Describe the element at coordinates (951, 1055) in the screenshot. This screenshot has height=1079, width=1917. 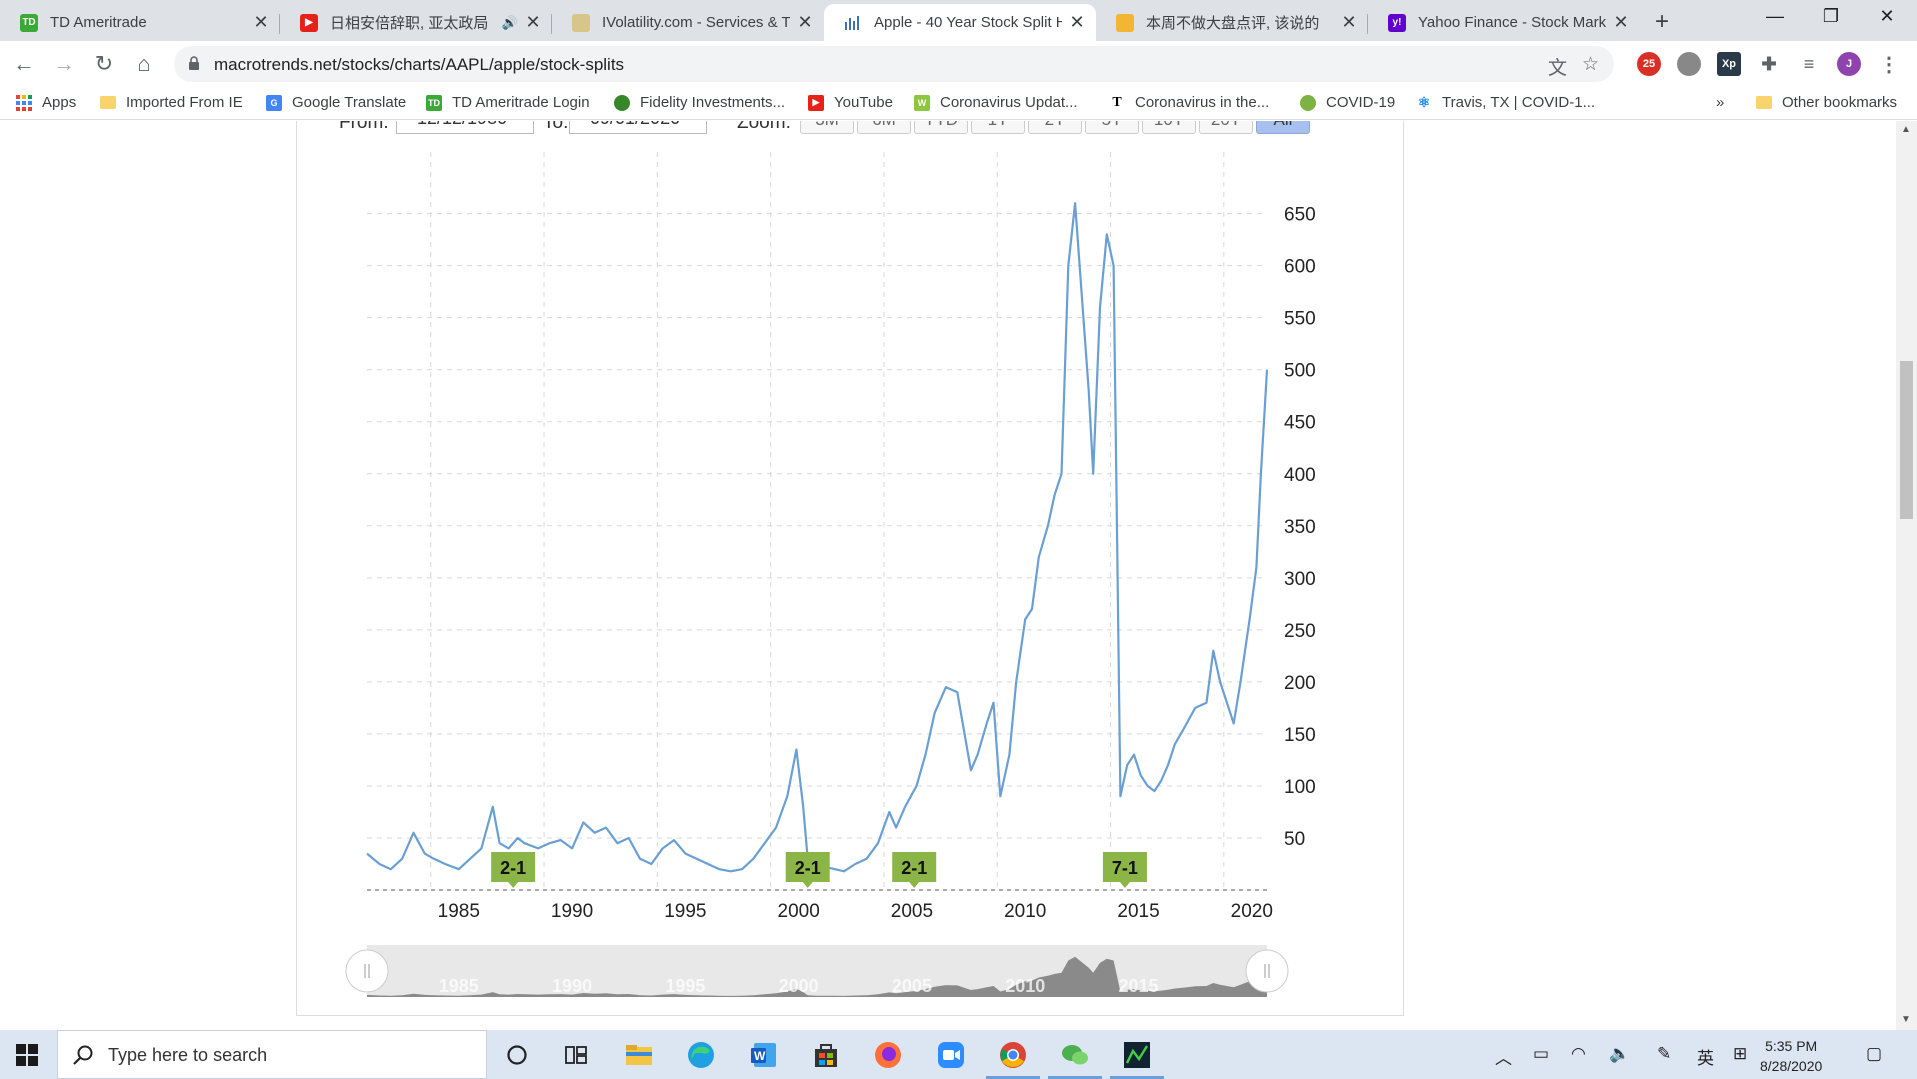
I see `zoom-app-icon` at that location.